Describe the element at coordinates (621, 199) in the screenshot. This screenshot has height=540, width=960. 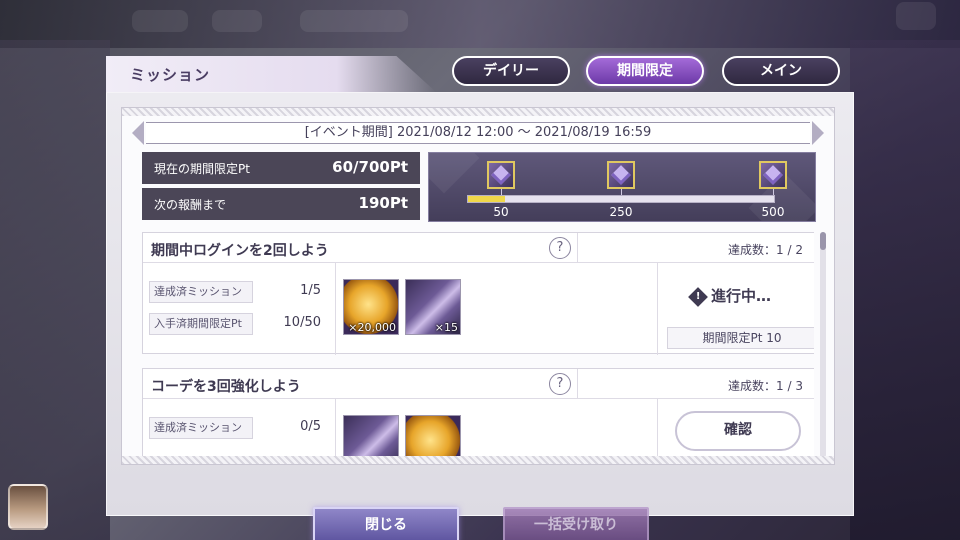
I see `progress-bar` at that location.